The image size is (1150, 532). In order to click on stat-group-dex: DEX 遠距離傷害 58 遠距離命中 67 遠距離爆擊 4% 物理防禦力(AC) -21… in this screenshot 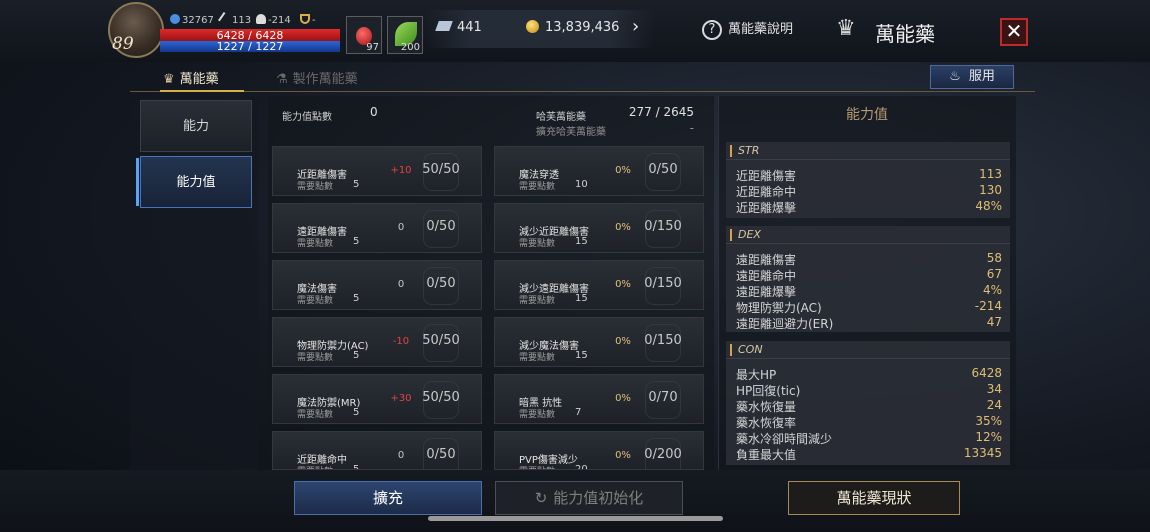, I will do `click(868, 279)`.